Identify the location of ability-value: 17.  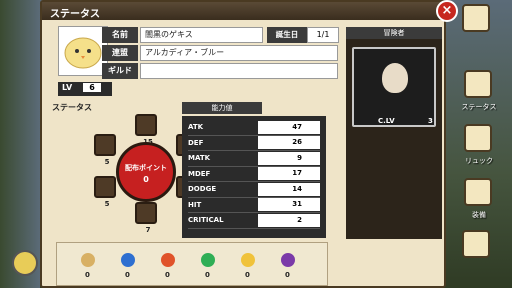
(289, 174).